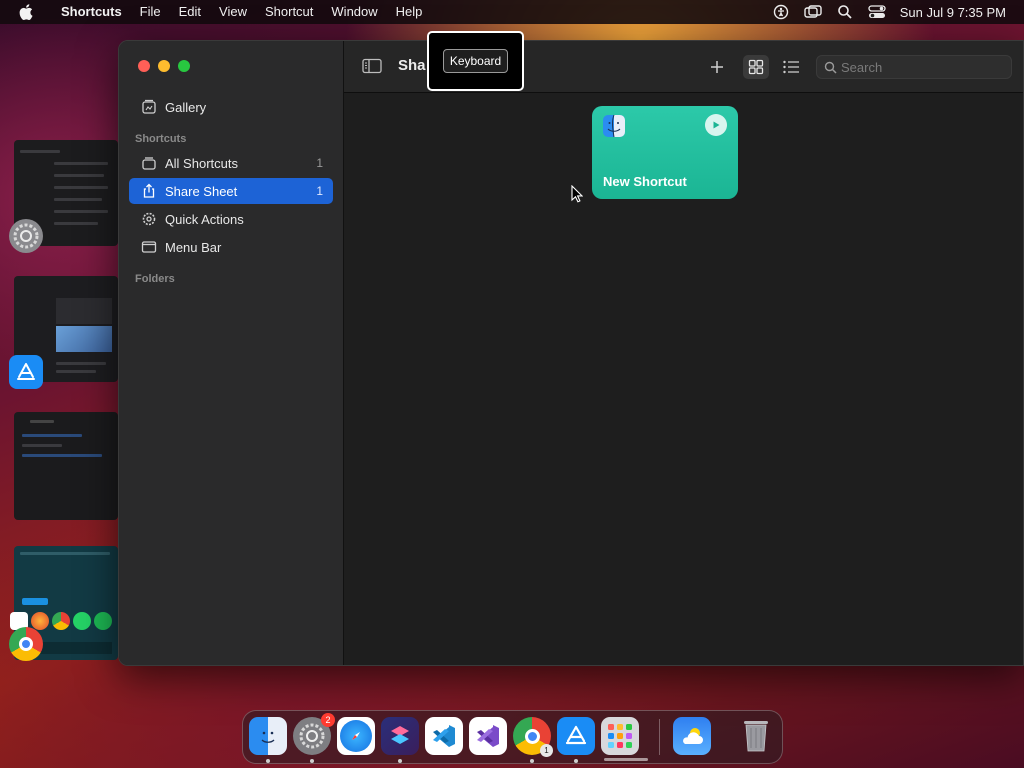  I want to click on menu-bar-icon, so click(149, 247).